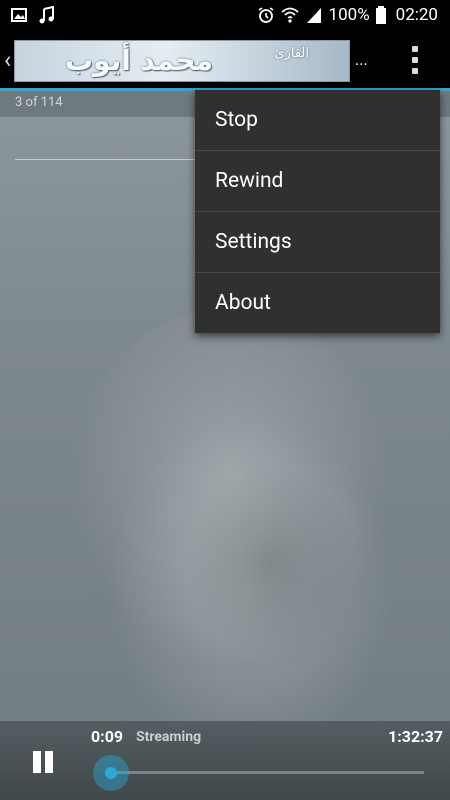 Image resolution: width=450 pixels, height=800 pixels. I want to click on notification-icons, so click(33, 15).